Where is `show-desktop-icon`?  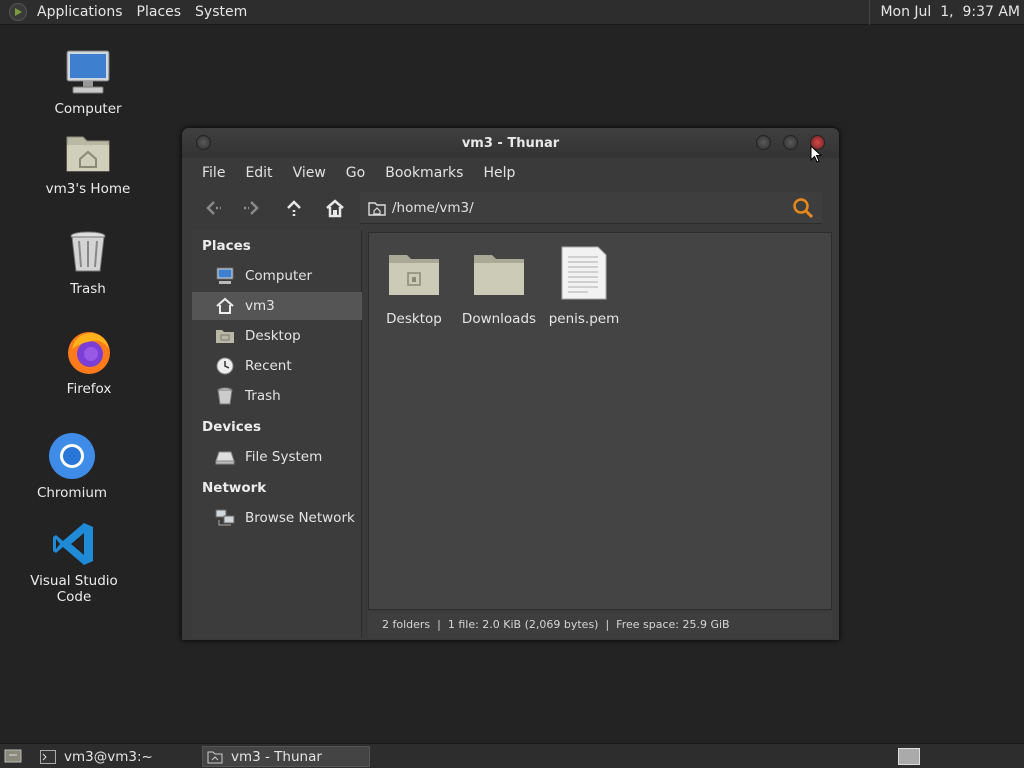 show-desktop-icon is located at coordinates (13, 756).